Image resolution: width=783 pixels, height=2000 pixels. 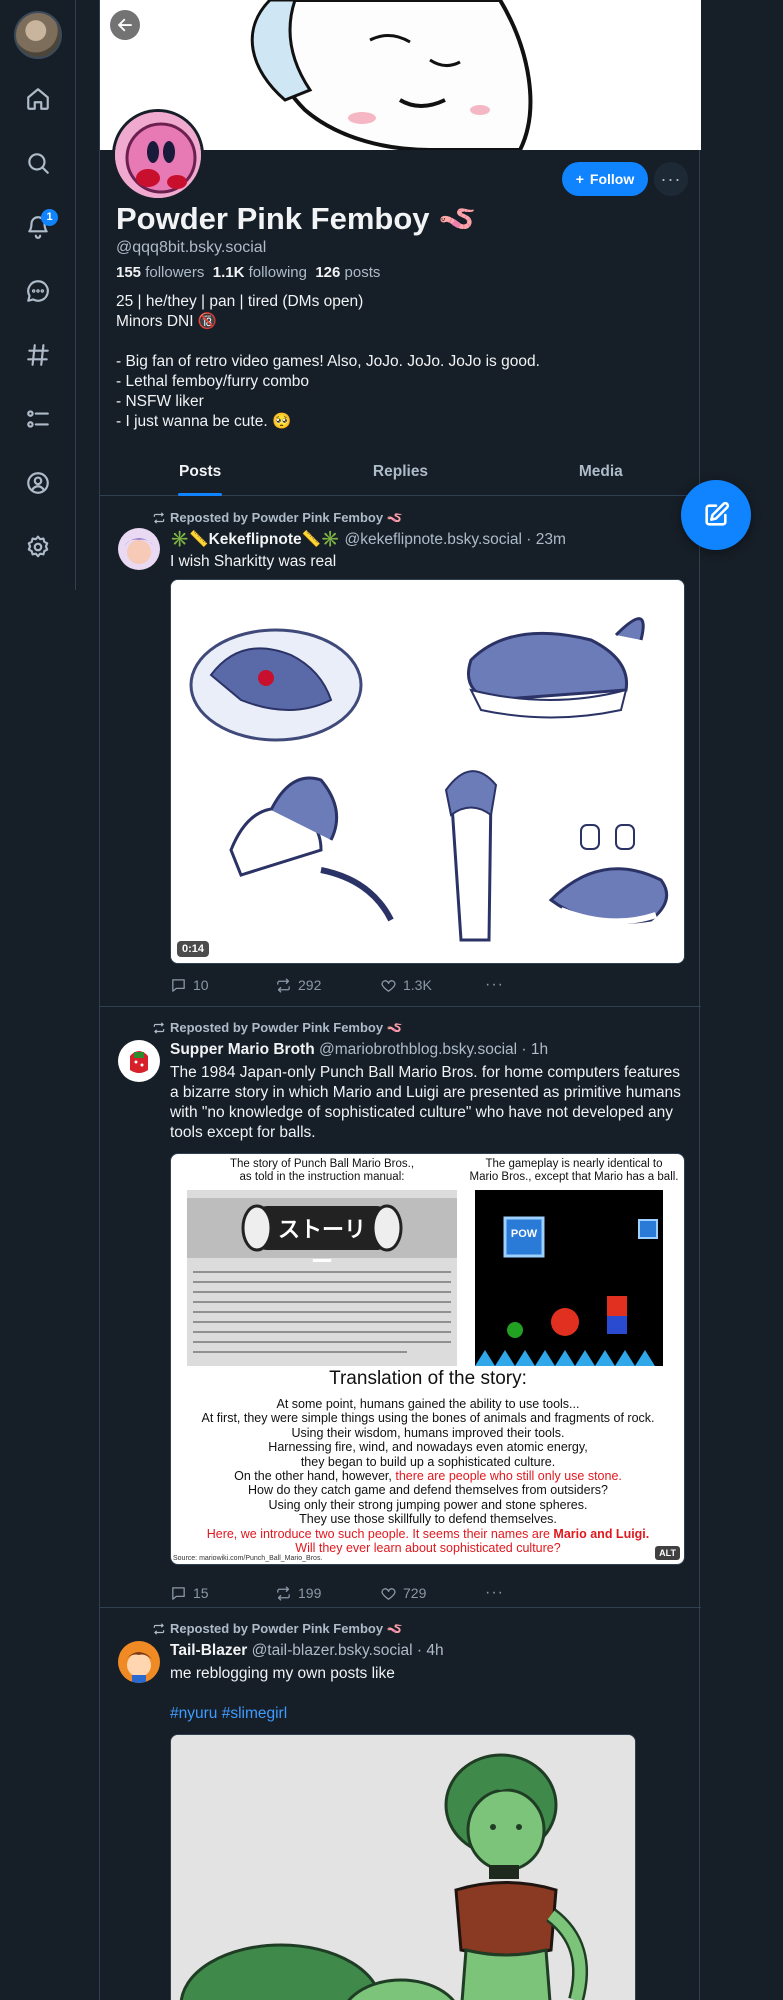 I want to click on profile-tabs: Posts Replies Media, so click(x=400, y=474).